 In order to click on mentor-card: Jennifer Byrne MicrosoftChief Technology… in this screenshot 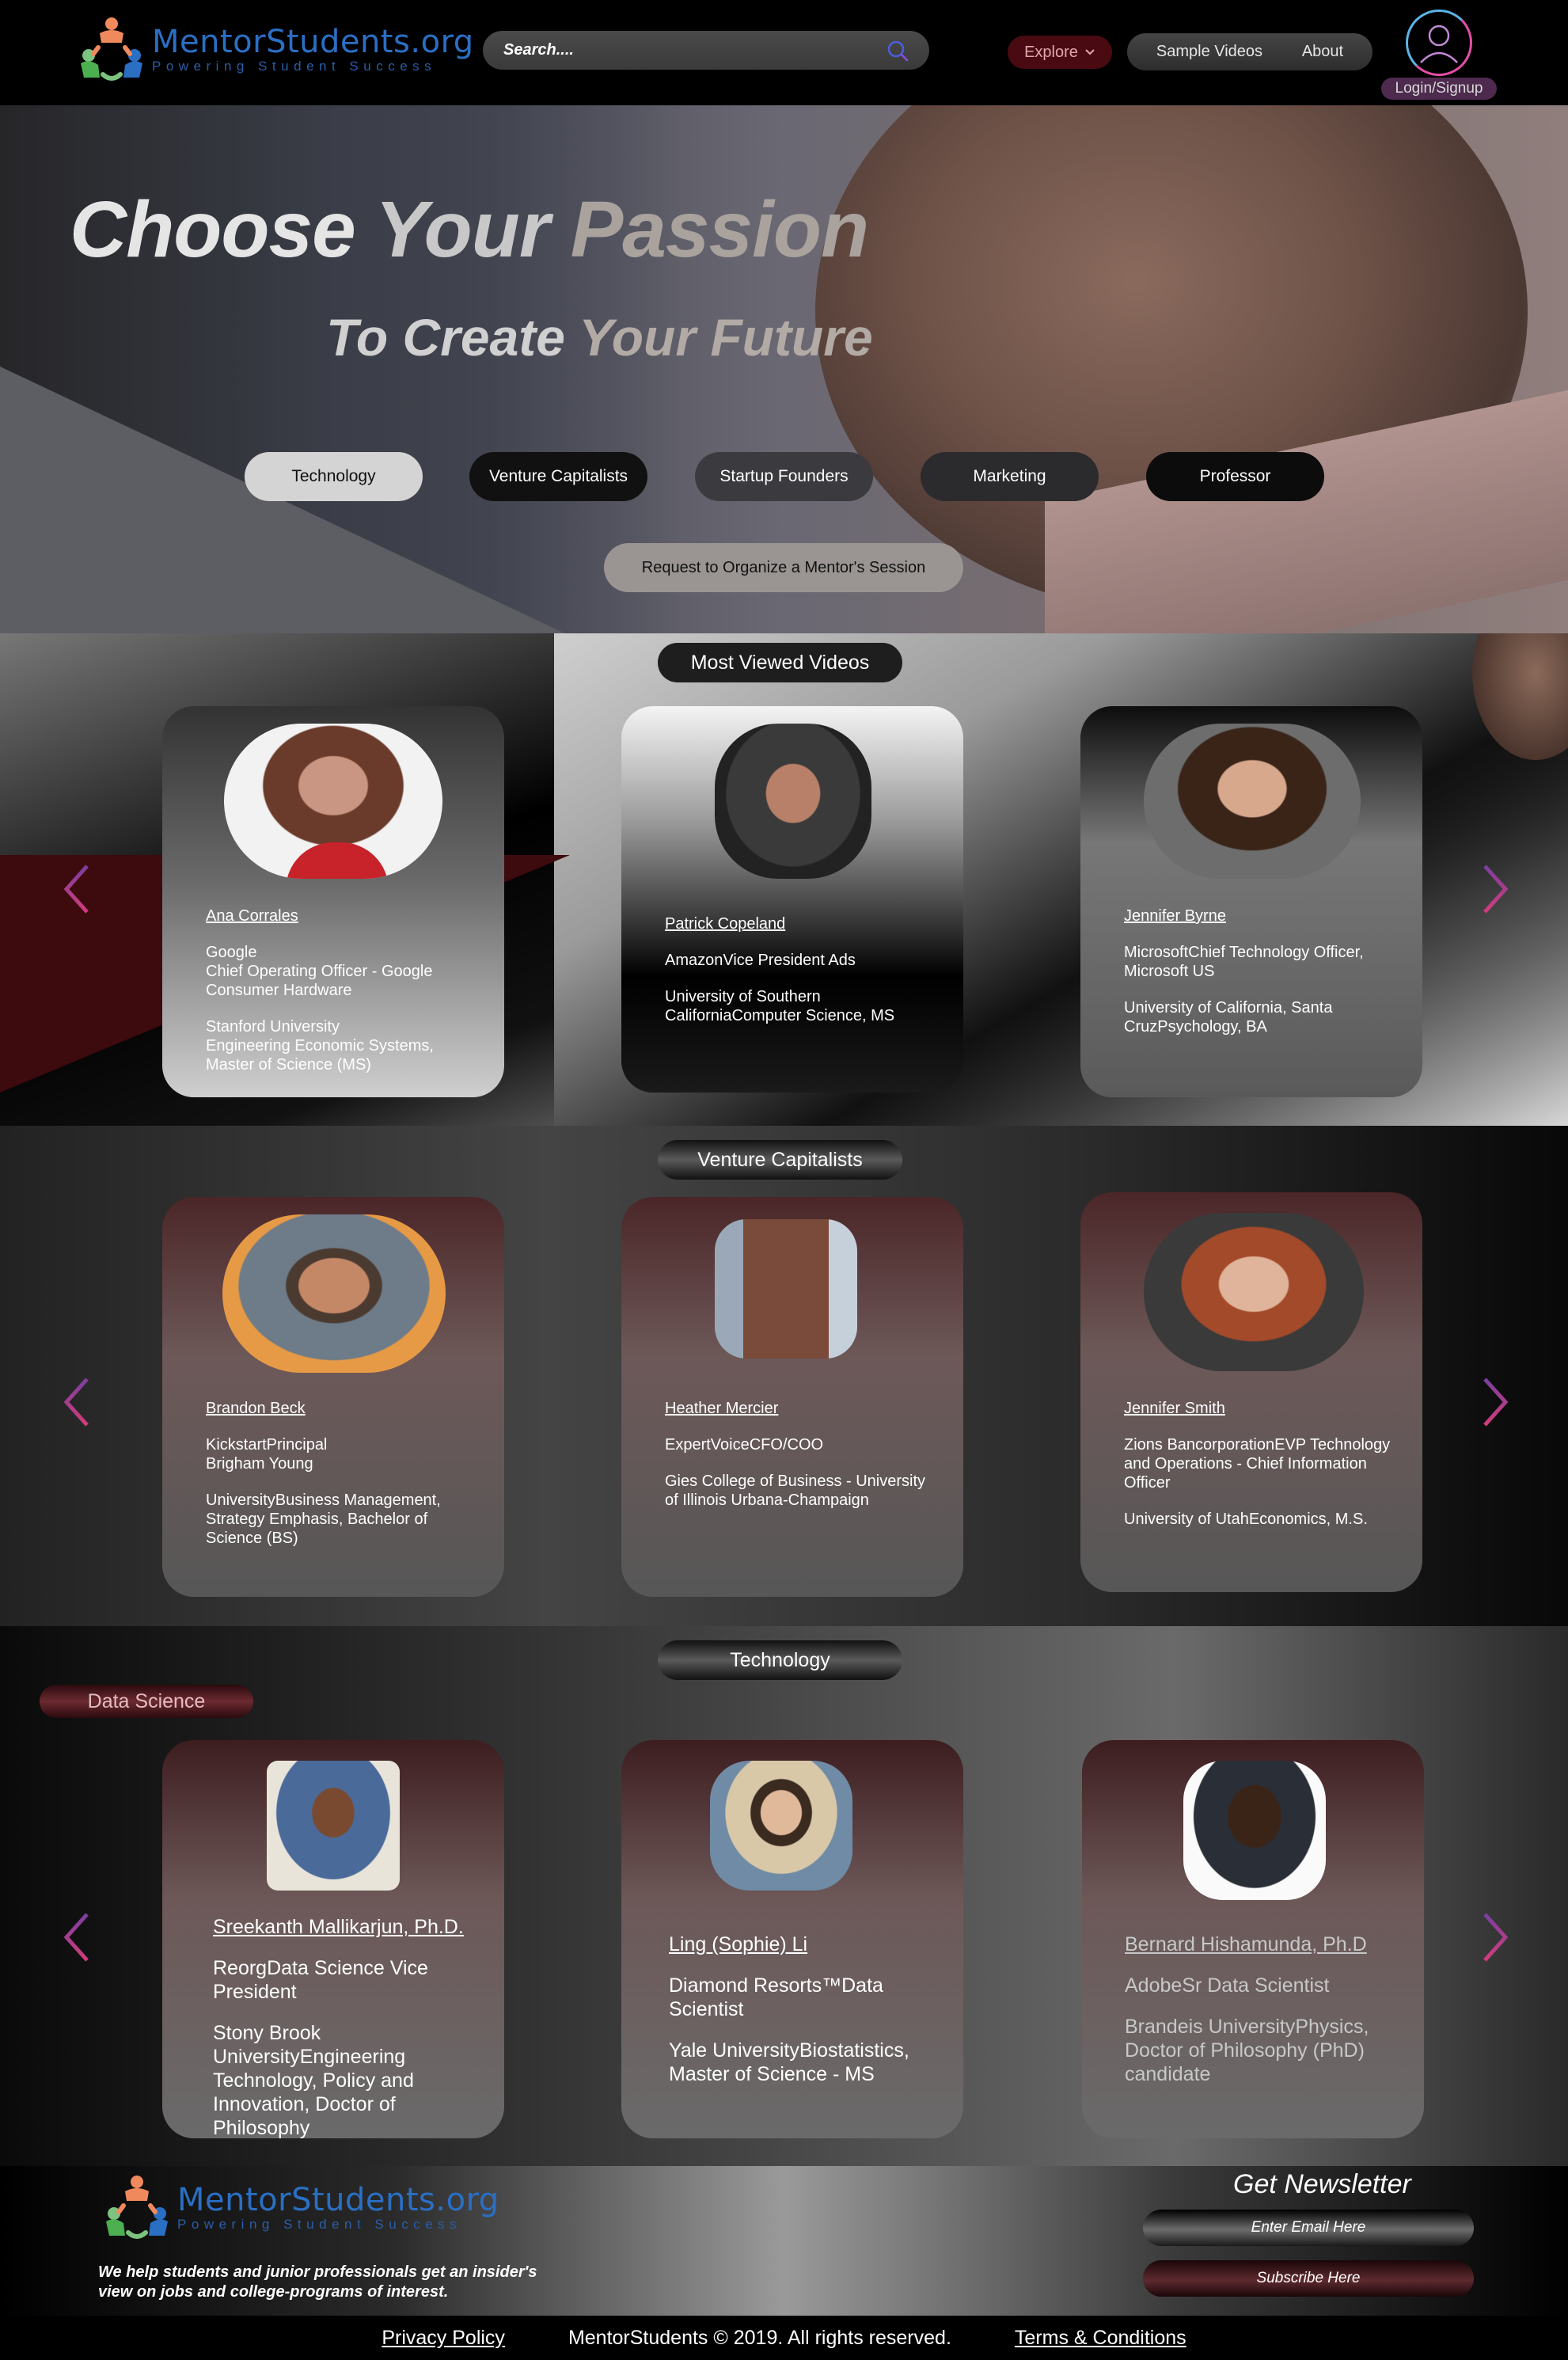, I will do `click(1251, 901)`.